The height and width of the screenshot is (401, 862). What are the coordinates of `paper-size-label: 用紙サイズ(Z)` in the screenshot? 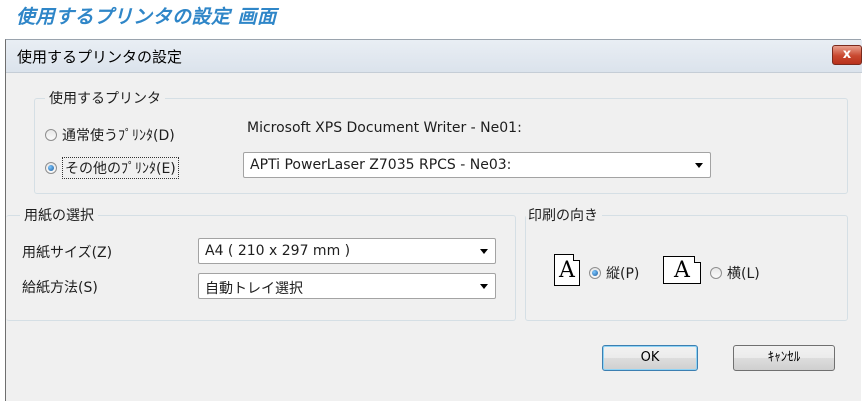 It's located at (67, 253).